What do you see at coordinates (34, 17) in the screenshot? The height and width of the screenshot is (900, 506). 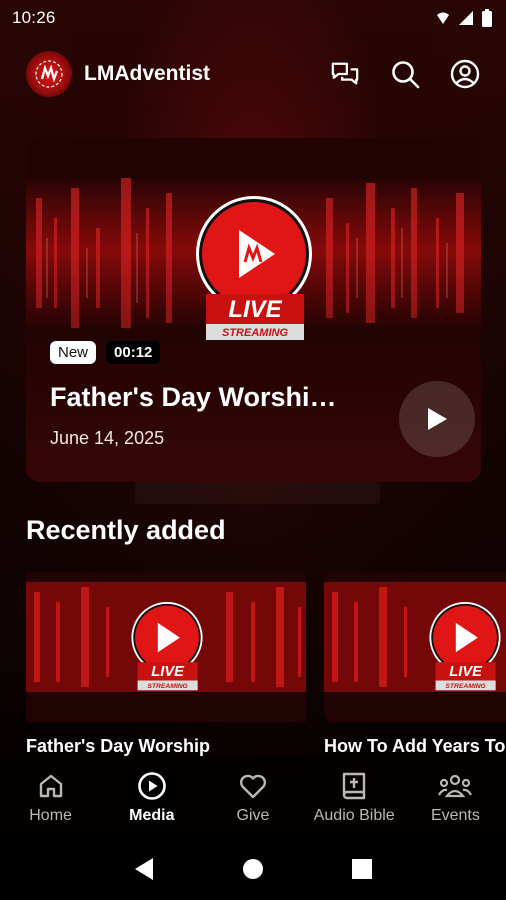 I see `status-time: 10:26` at bounding box center [34, 17].